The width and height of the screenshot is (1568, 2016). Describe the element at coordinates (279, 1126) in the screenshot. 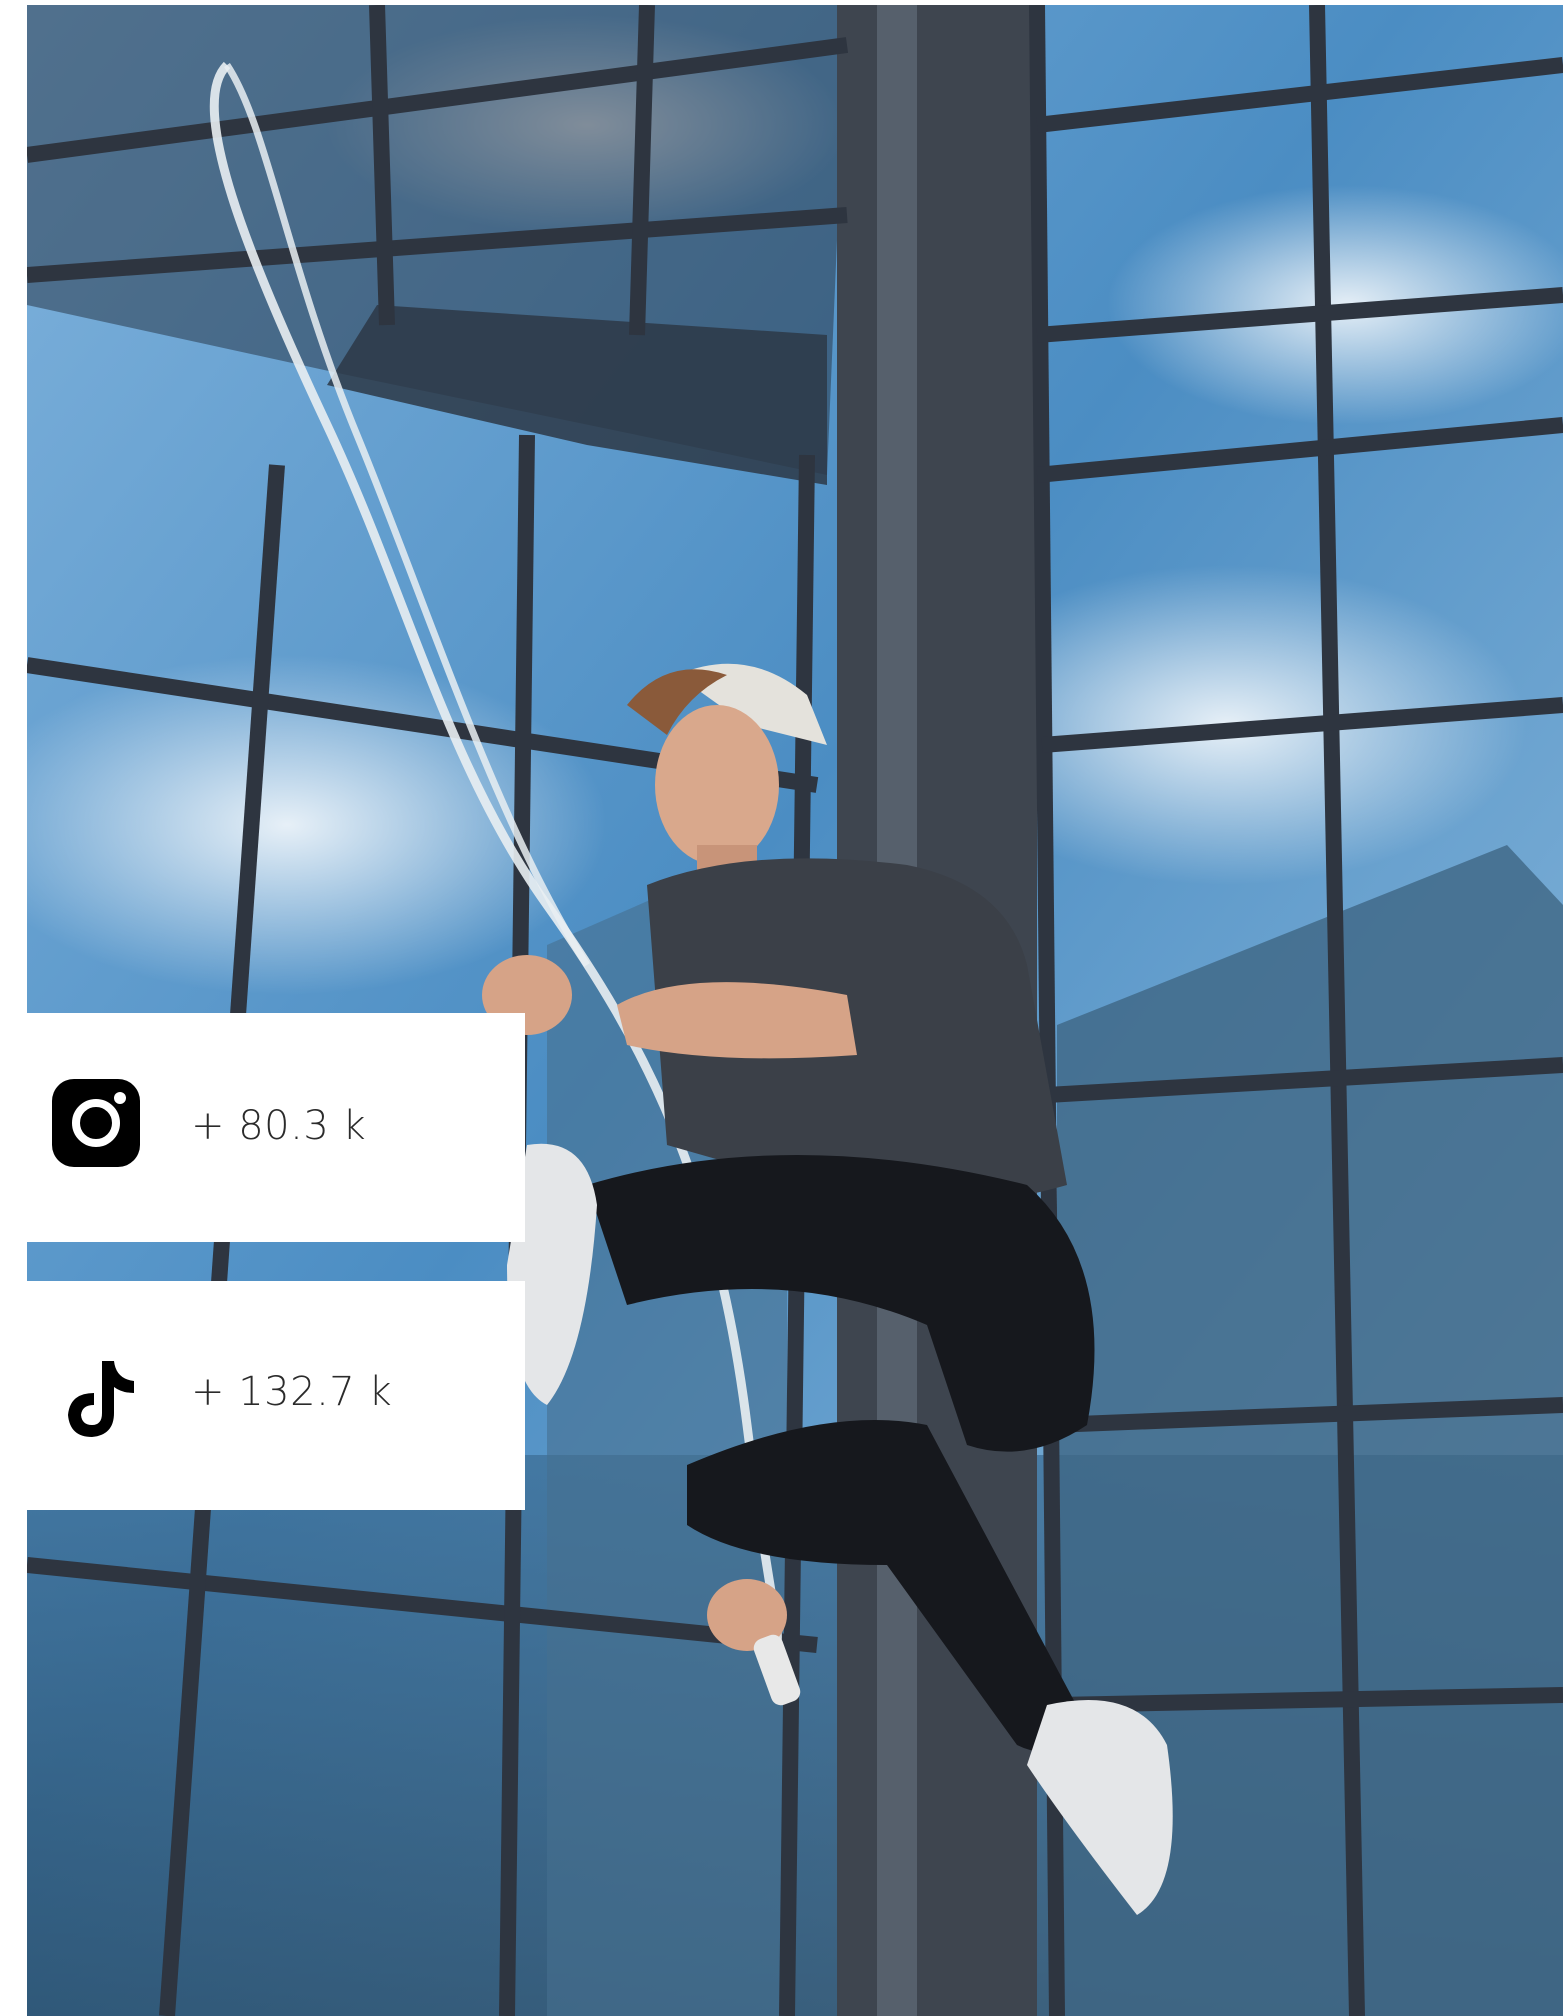

I see `instagram-follower-count: + 80.3 k` at that location.